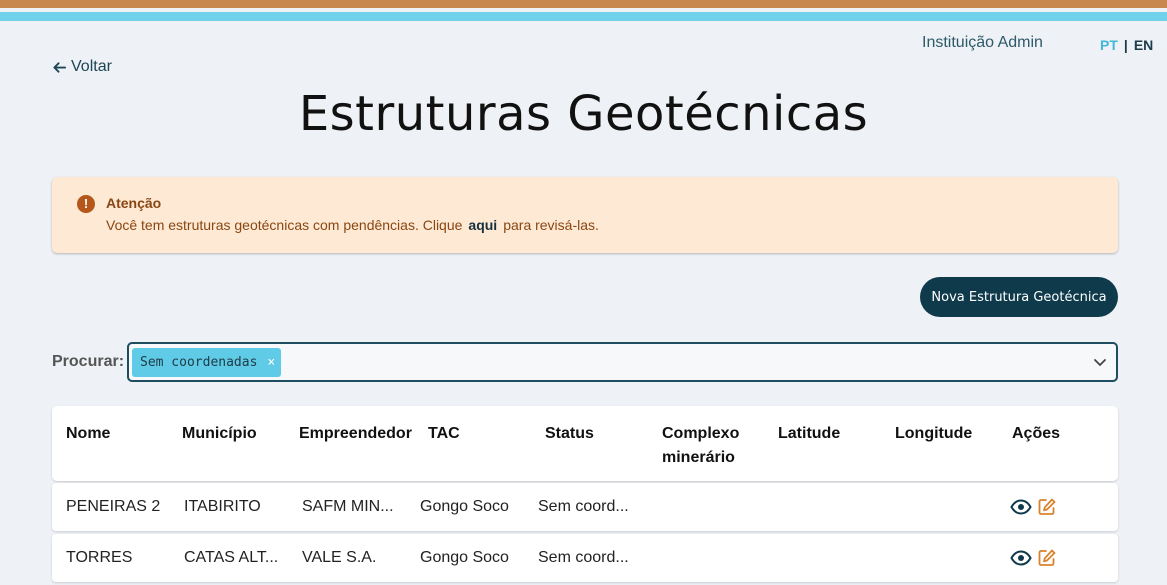 Image resolution: width=1167 pixels, height=585 pixels. What do you see at coordinates (60, 67) in the screenshot?
I see `arrow-left-icon` at bounding box center [60, 67].